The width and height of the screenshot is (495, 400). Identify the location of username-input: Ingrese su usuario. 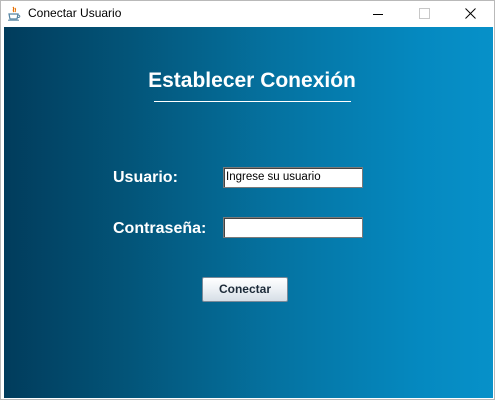
(293, 177).